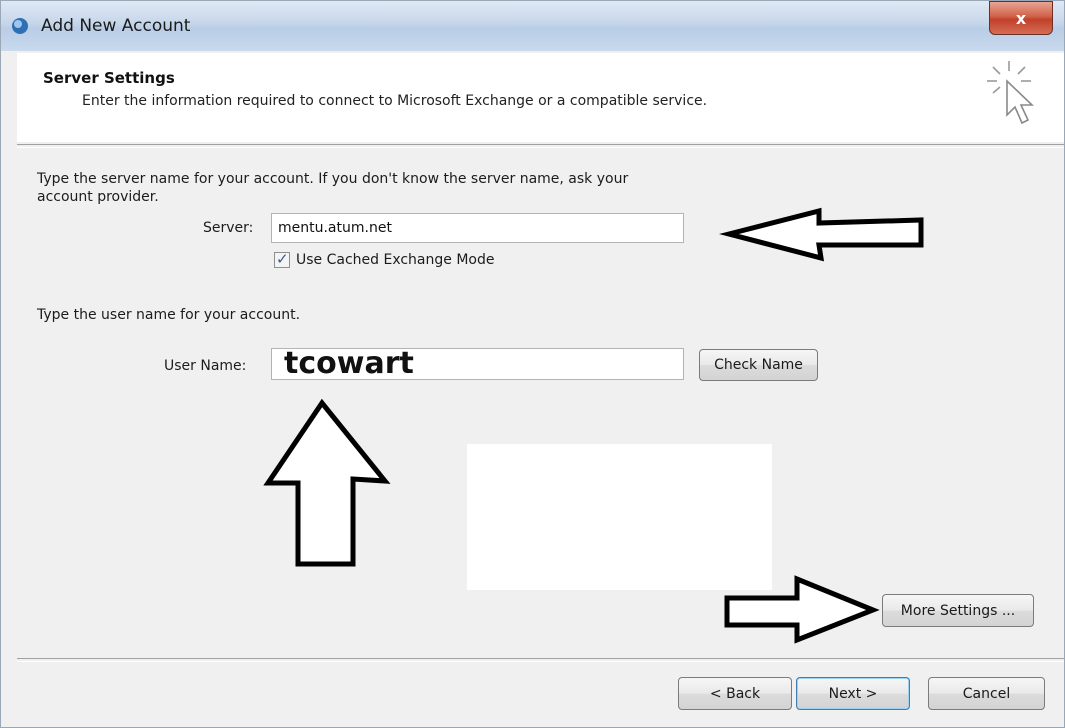  Describe the element at coordinates (327, 482) in the screenshot. I see `arrow-up-annotation` at that location.